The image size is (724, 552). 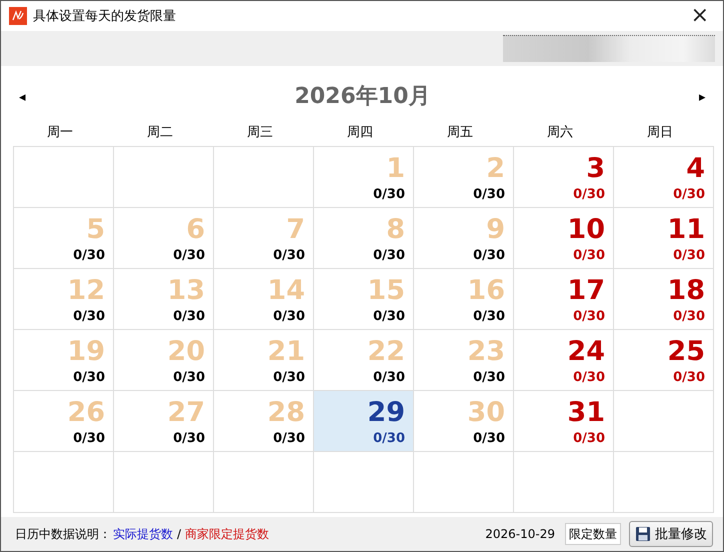 What do you see at coordinates (286, 413) in the screenshot?
I see `day-number: 28` at bounding box center [286, 413].